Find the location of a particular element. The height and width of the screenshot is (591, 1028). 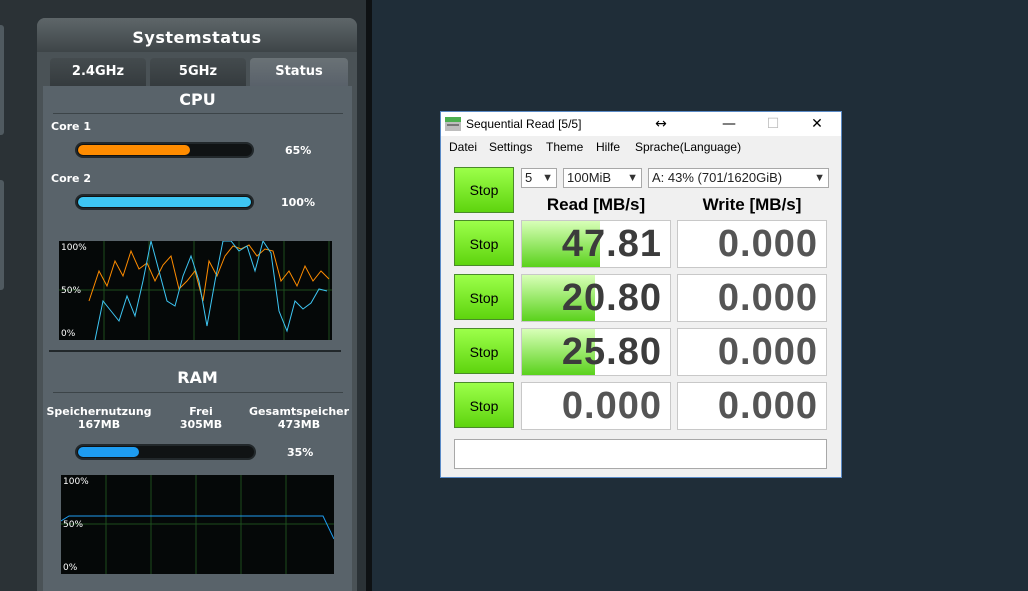

core1-label: Core 1 is located at coordinates (71, 126).